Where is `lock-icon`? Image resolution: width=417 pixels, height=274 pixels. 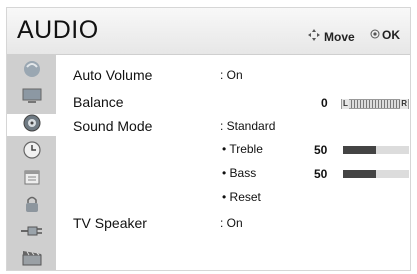 lock-icon is located at coordinates (32, 206).